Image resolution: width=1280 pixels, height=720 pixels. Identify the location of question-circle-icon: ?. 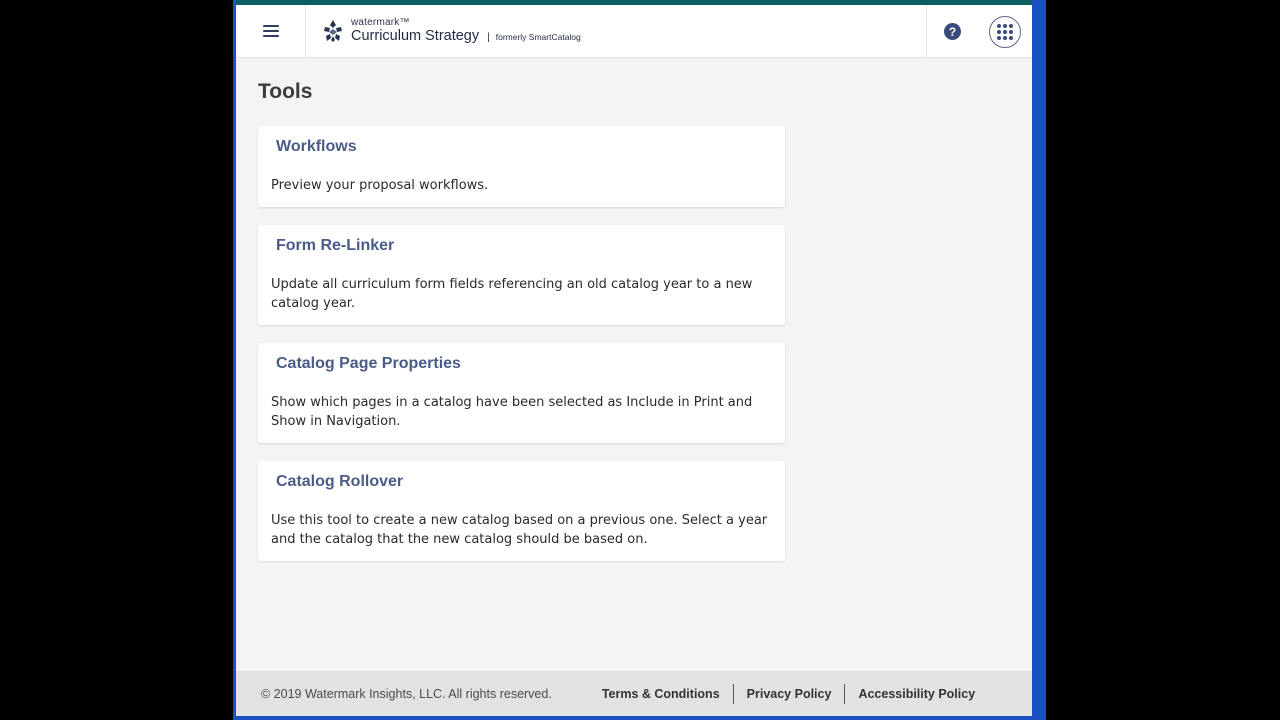
(952, 31).